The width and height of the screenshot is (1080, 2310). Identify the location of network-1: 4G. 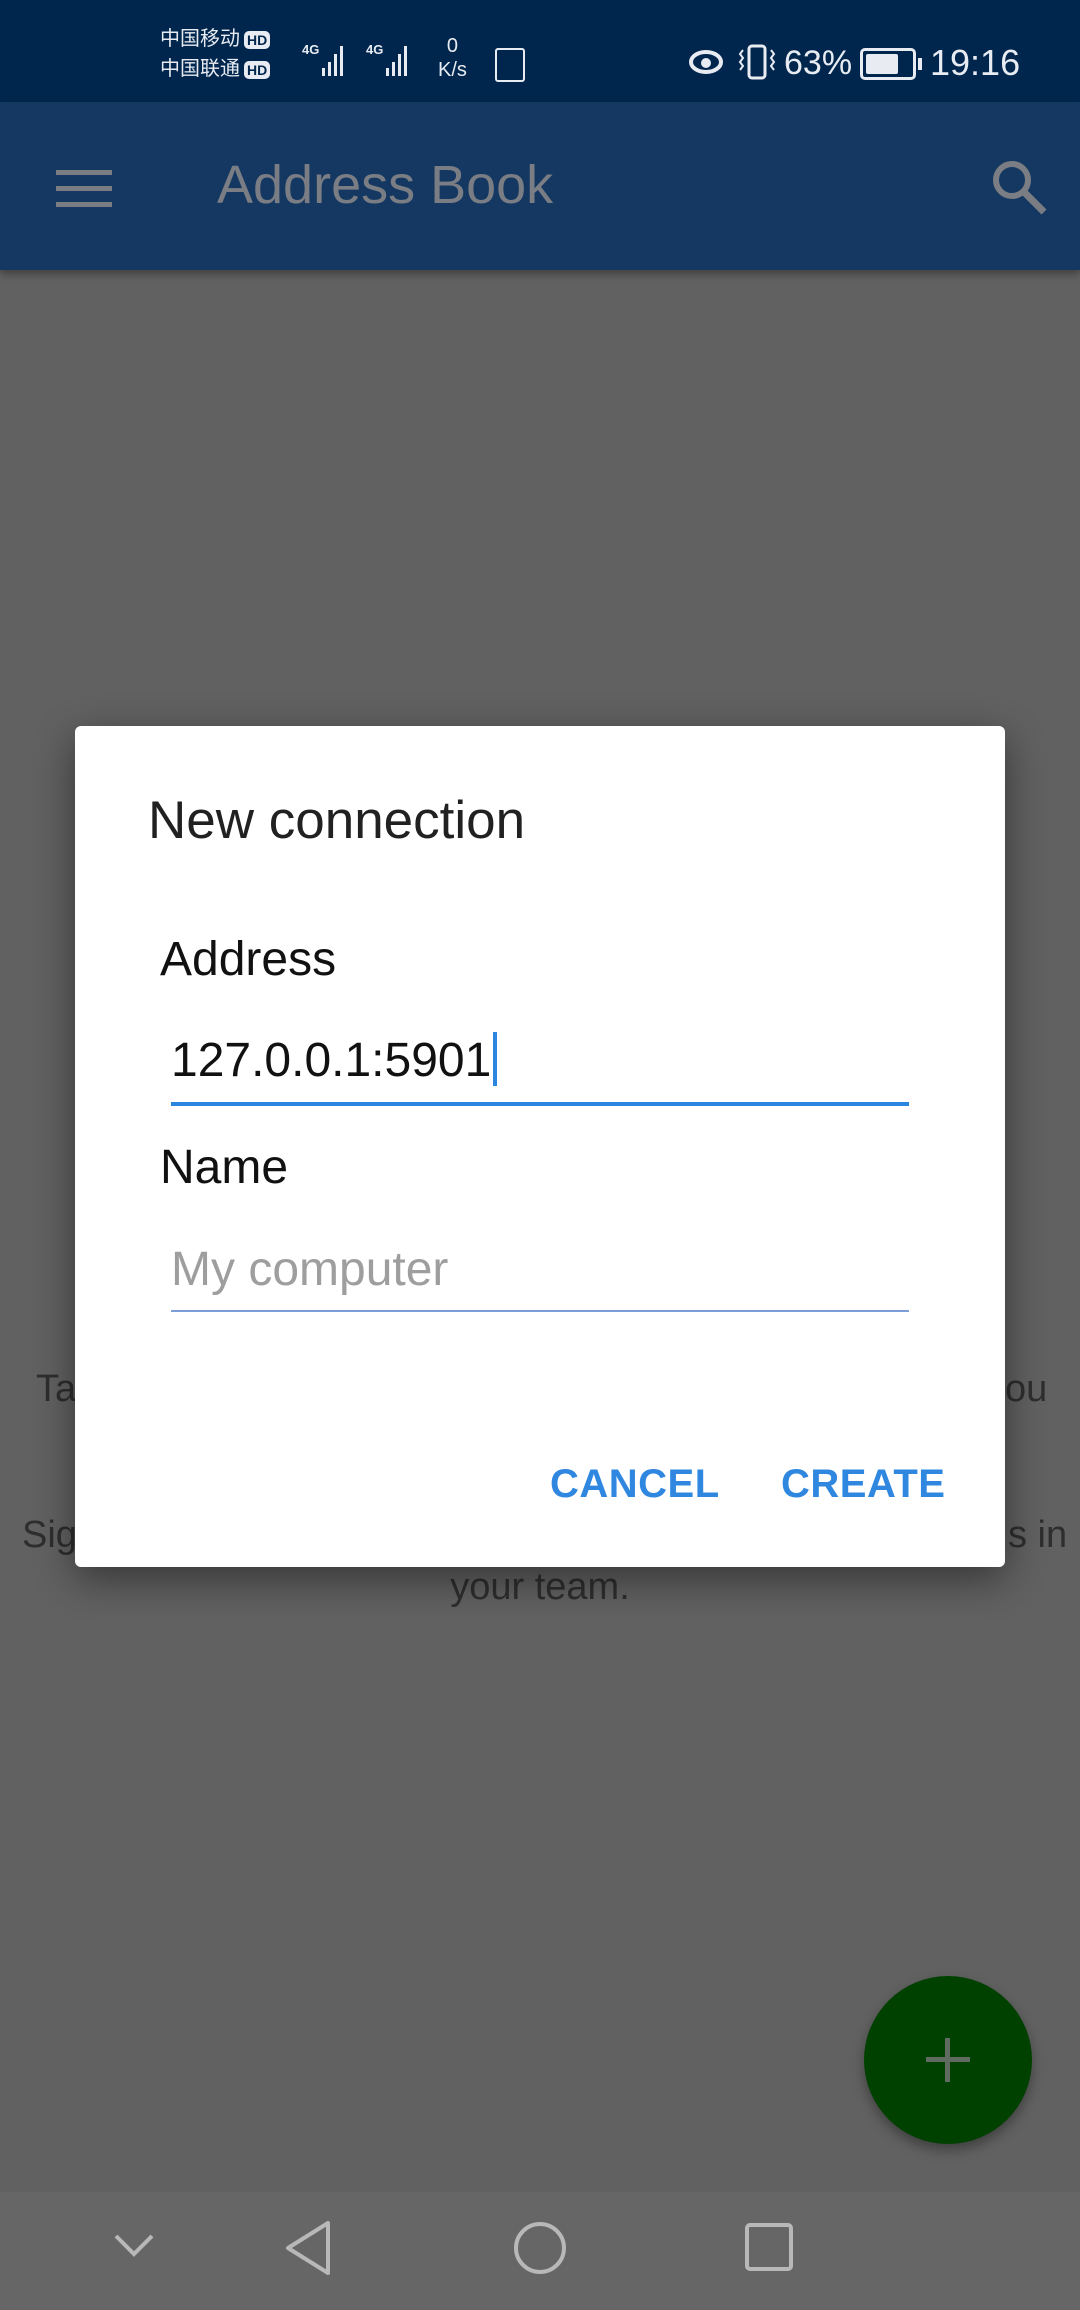
(310, 49).